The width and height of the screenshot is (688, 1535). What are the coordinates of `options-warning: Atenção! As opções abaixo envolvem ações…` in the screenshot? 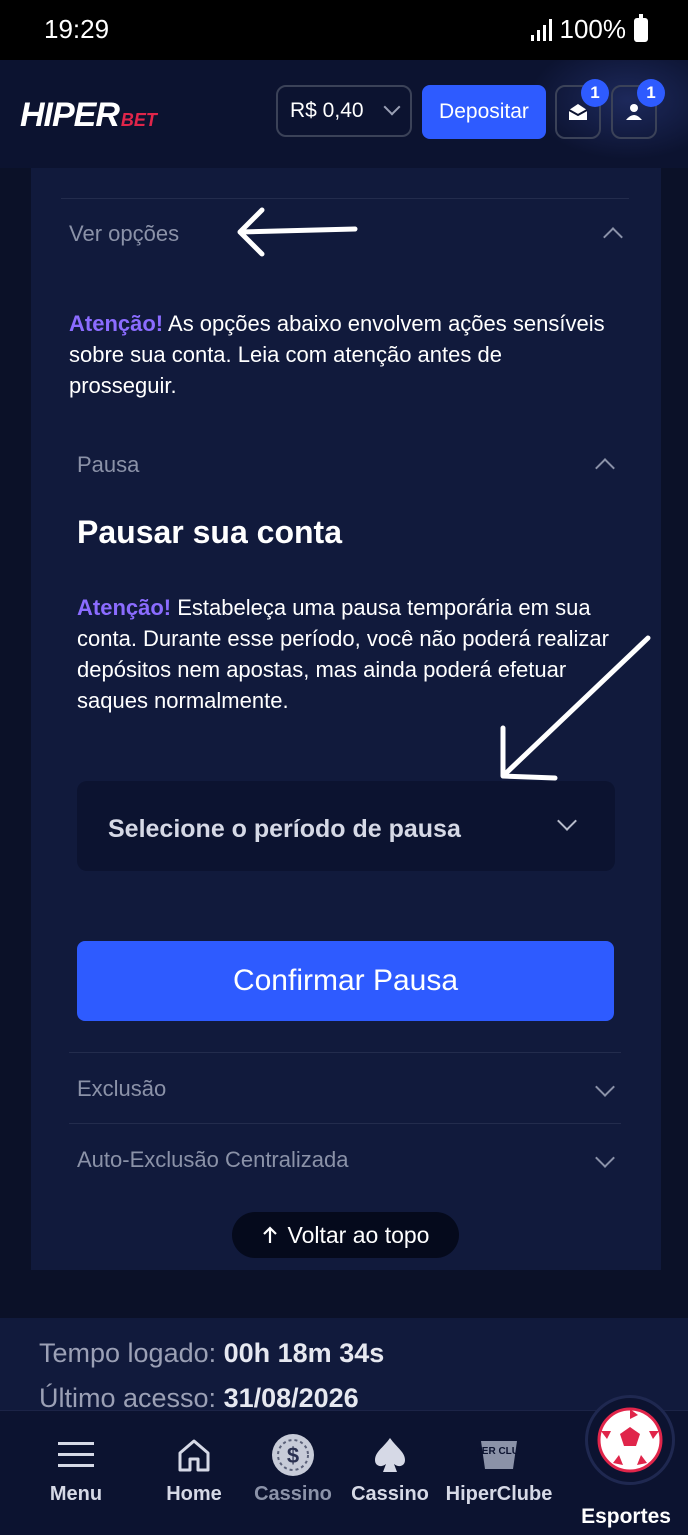 It's located at (337, 354).